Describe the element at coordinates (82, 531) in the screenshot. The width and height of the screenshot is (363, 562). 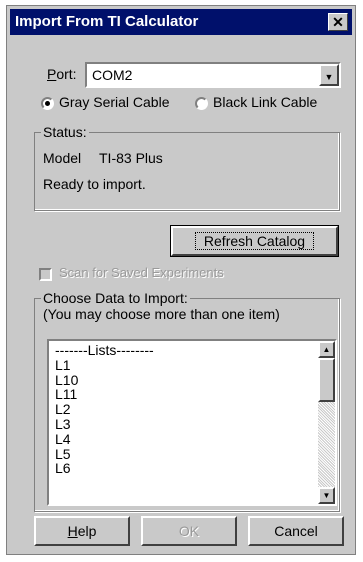
I see `help-button: Help` at that location.